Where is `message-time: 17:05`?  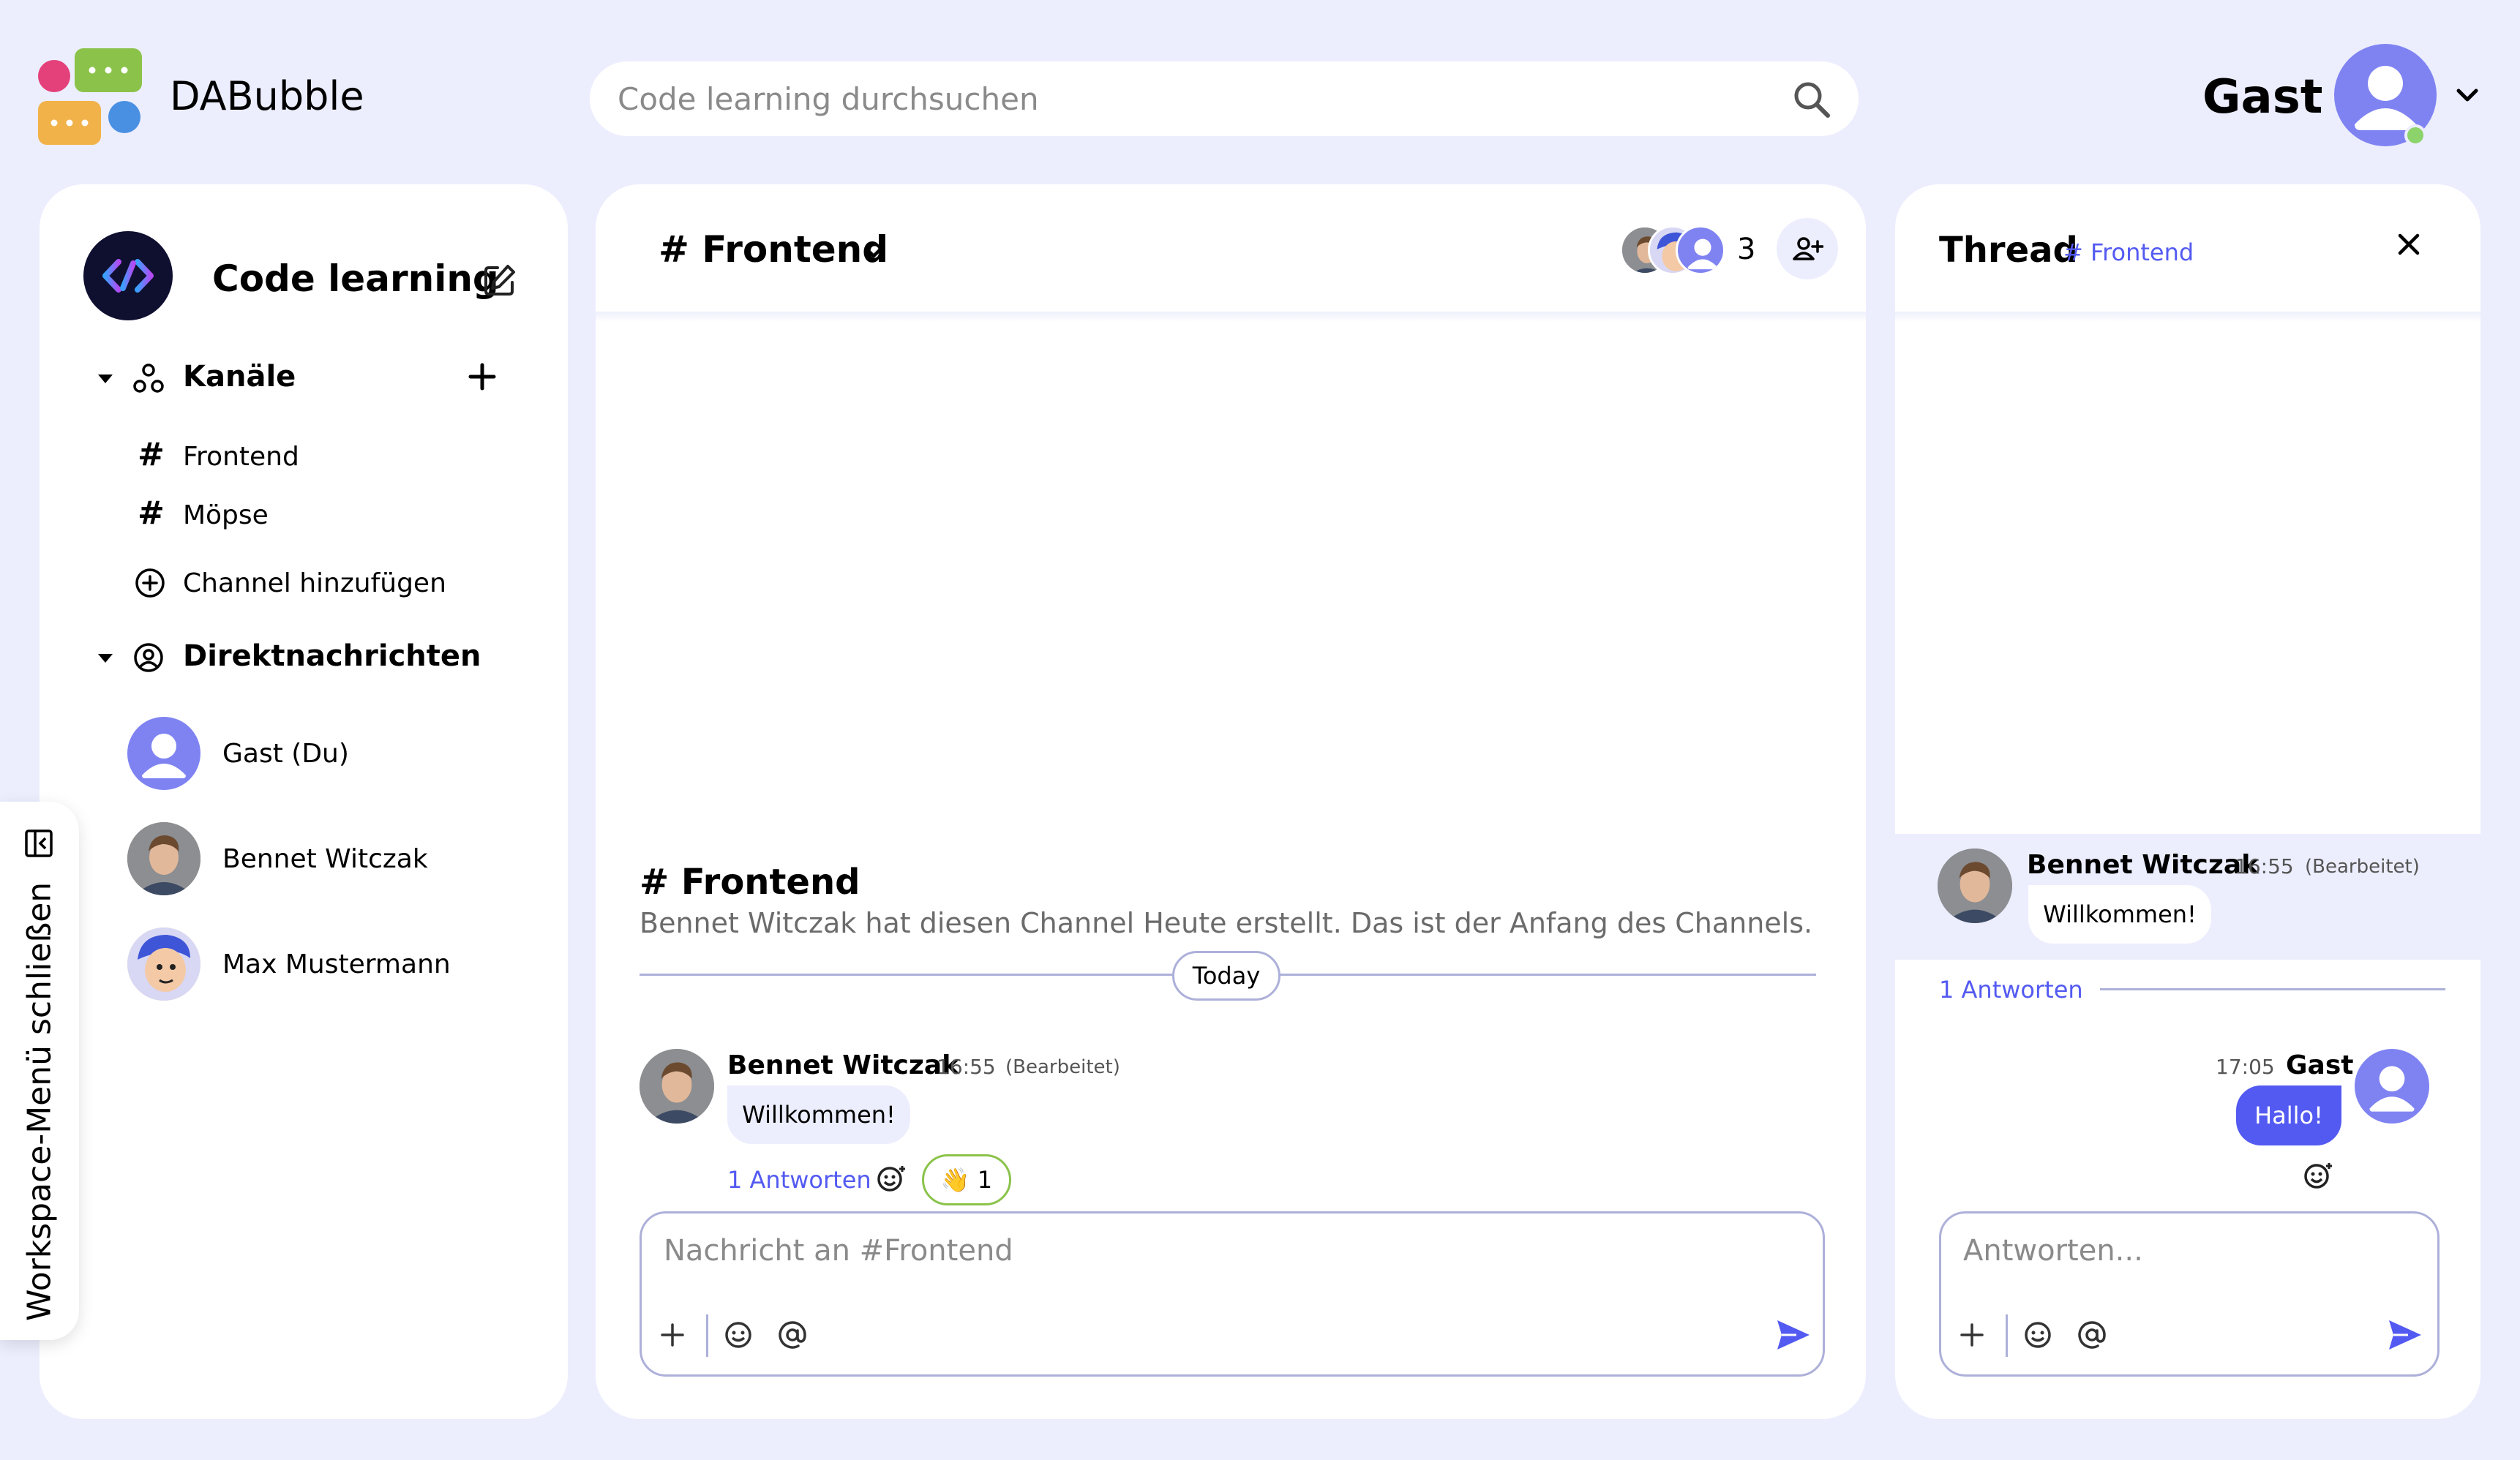 message-time: 17:05 is located at coordinates (2245, 1067).